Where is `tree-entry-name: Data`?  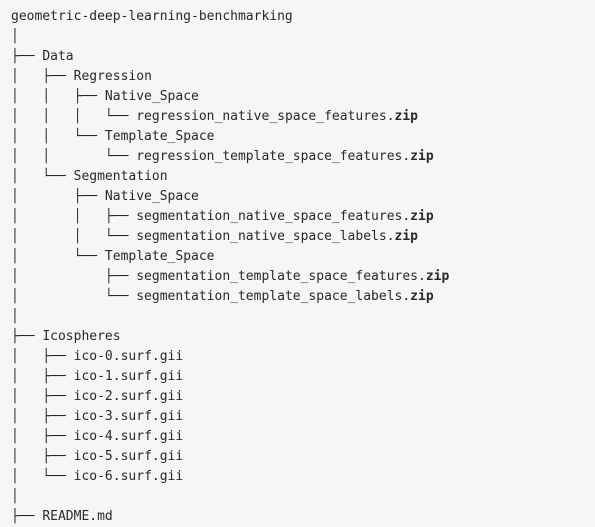
tree-entry-name: Data is located at coordinates (58, 56).